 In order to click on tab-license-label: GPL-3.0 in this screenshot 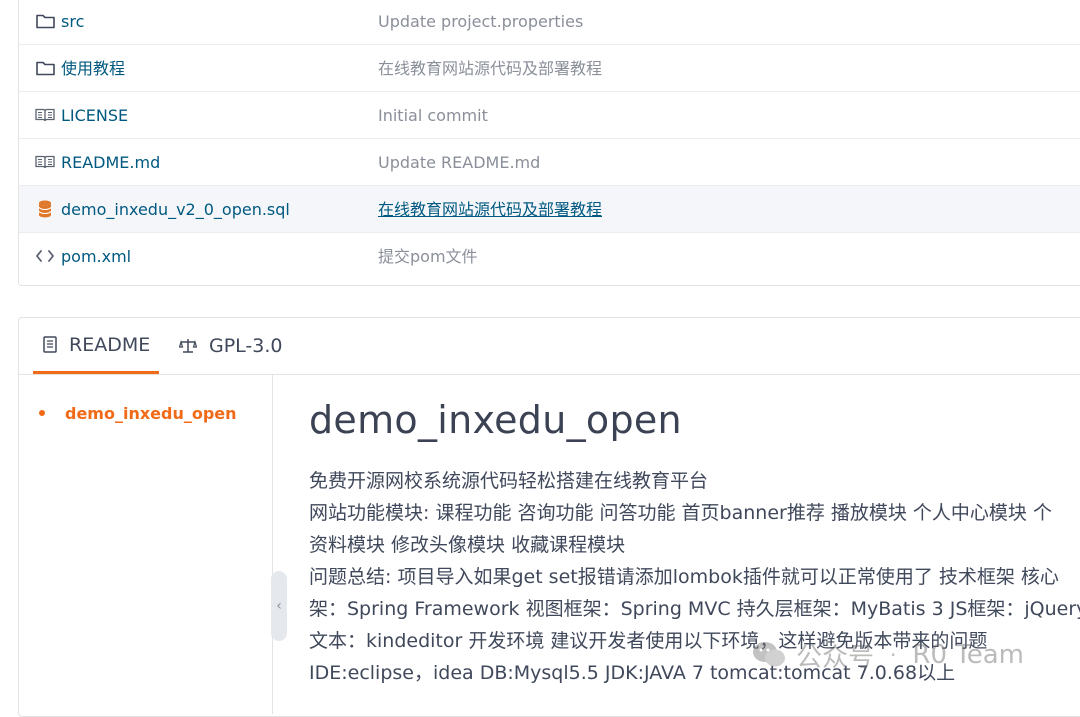, I will do `click(246, 346)`.